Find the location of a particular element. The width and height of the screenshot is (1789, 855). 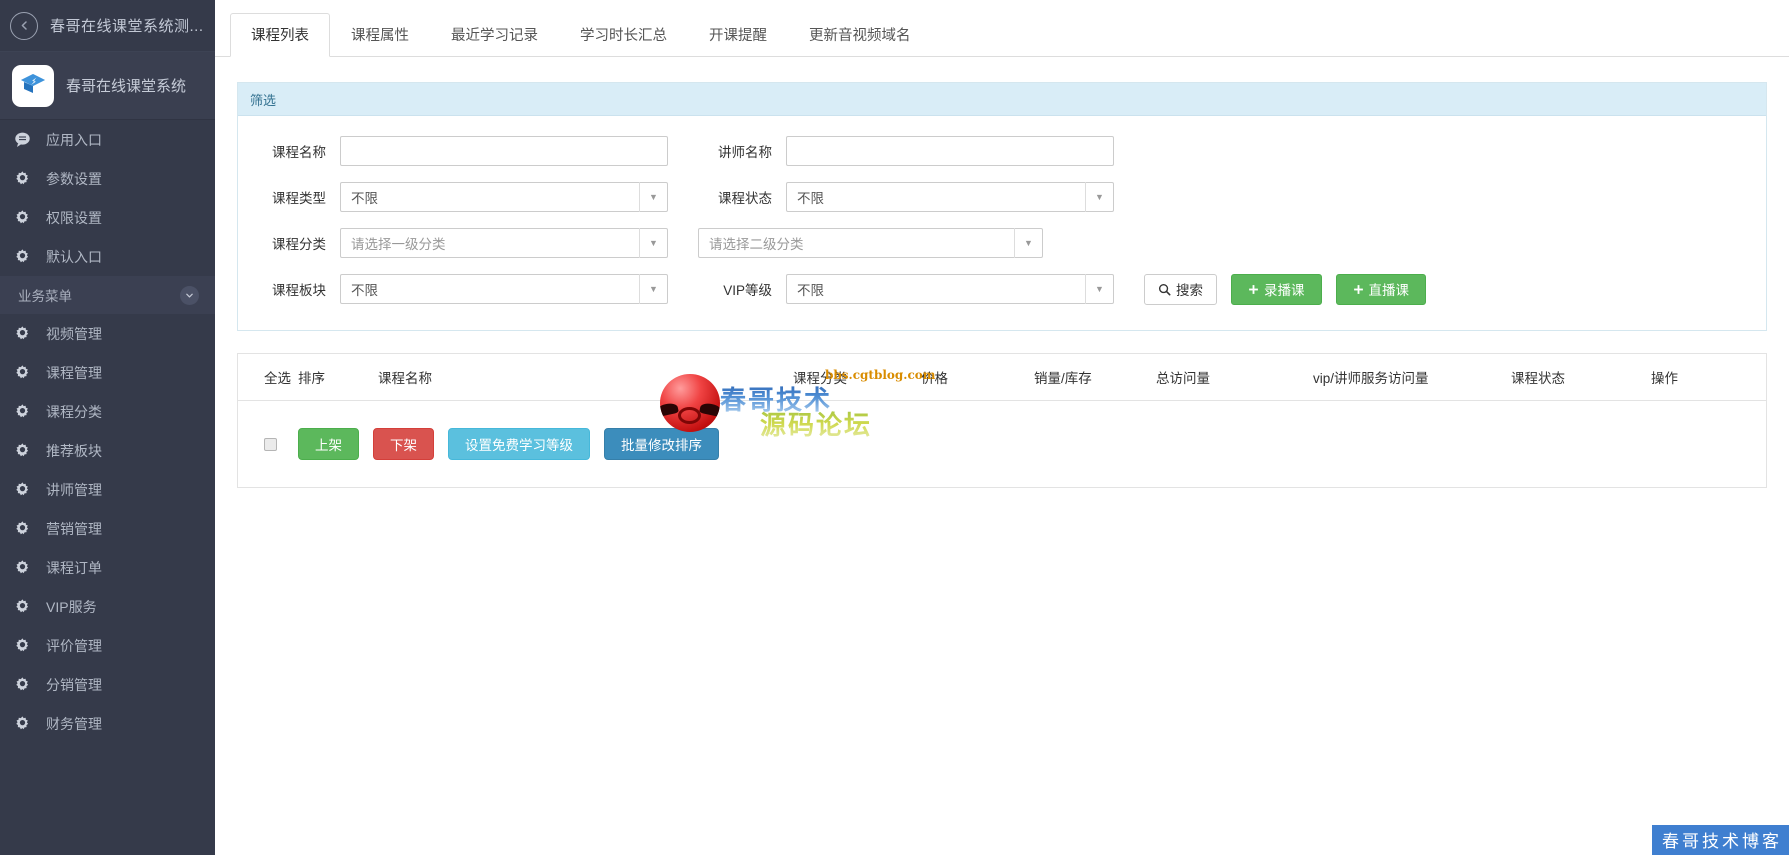

filter-field-course-name: 课程名称 is located at coordinates (458, 151).